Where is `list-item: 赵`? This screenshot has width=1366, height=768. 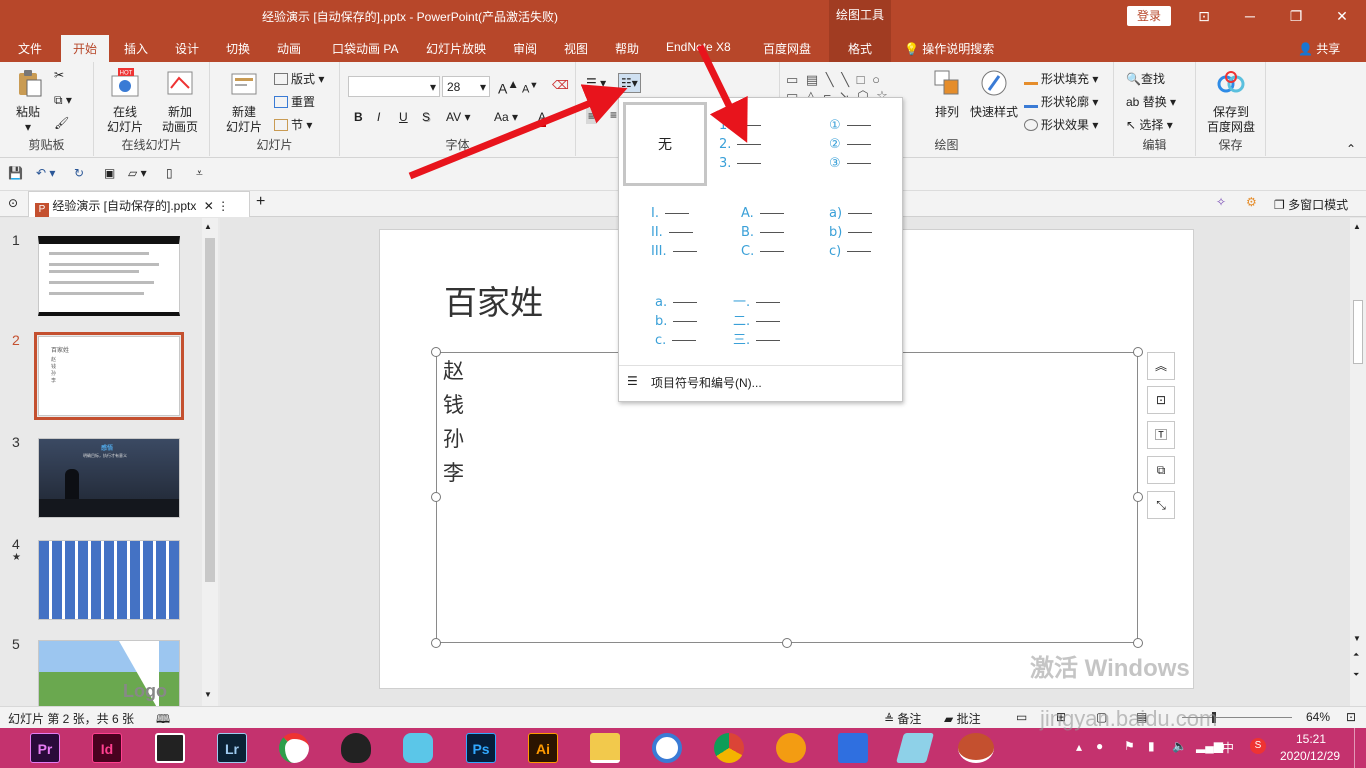
list-item: 赵 is located at coordinates (453, 370).